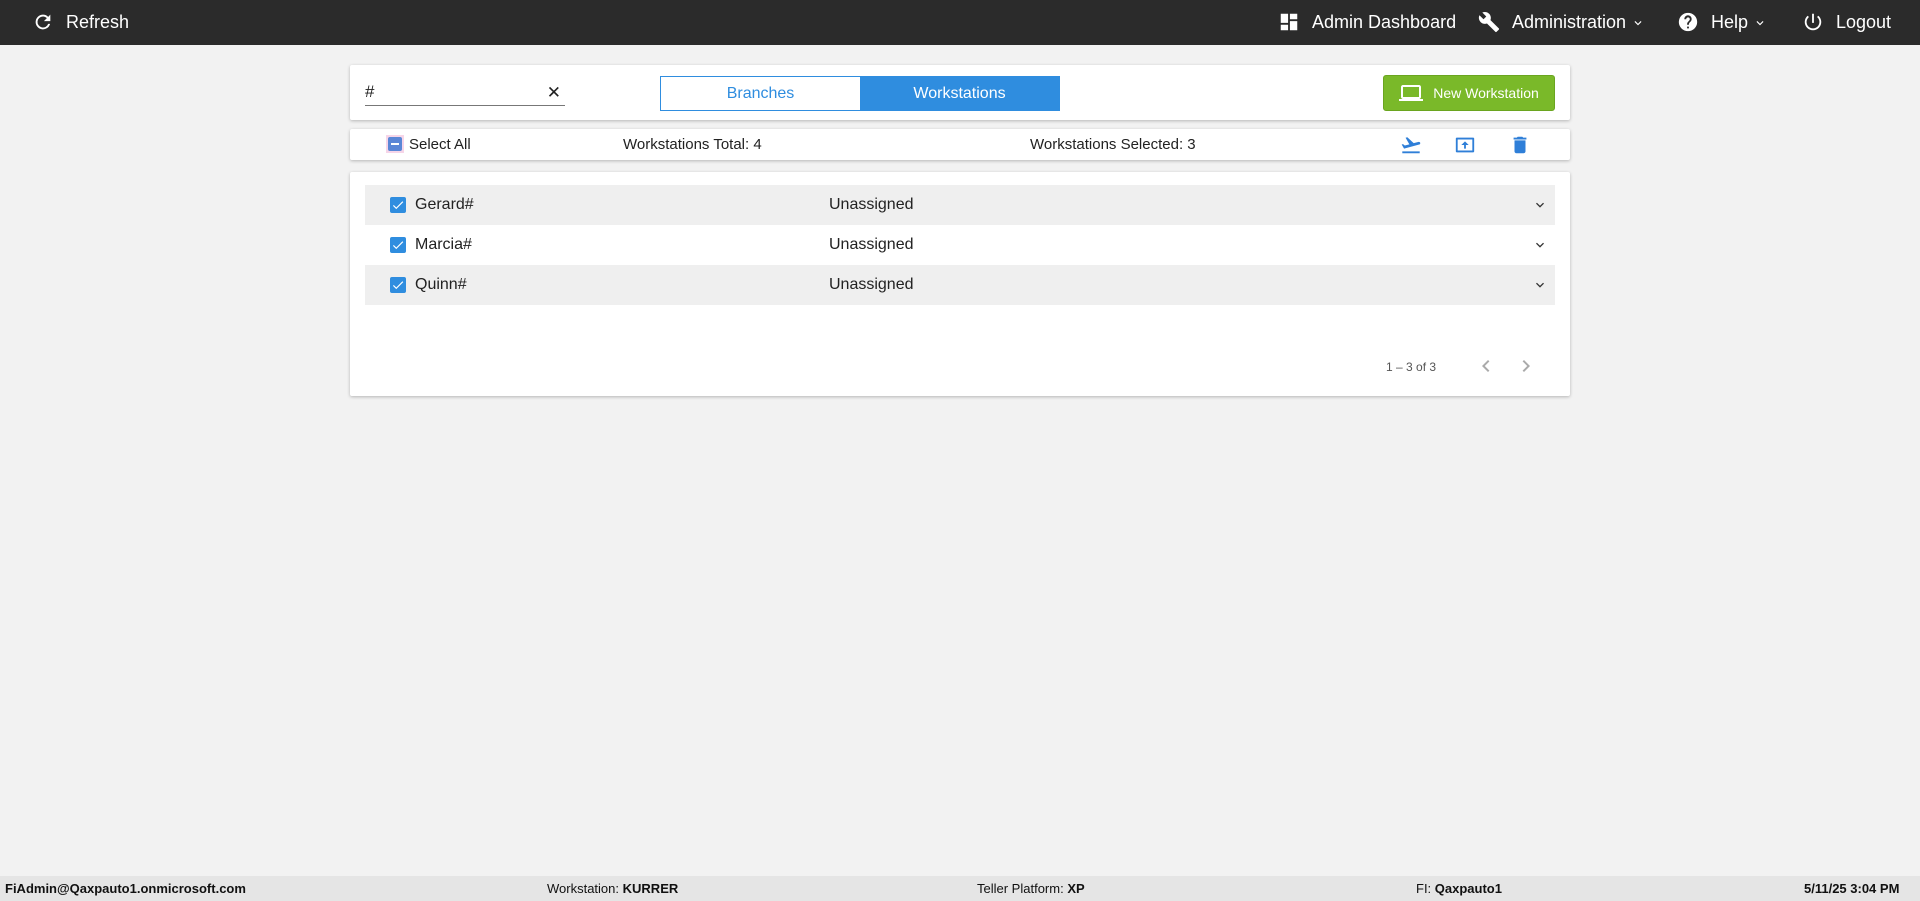 The image size is (1920, 901). I want to click on administration-menu: Administration, so click(1561, 22).